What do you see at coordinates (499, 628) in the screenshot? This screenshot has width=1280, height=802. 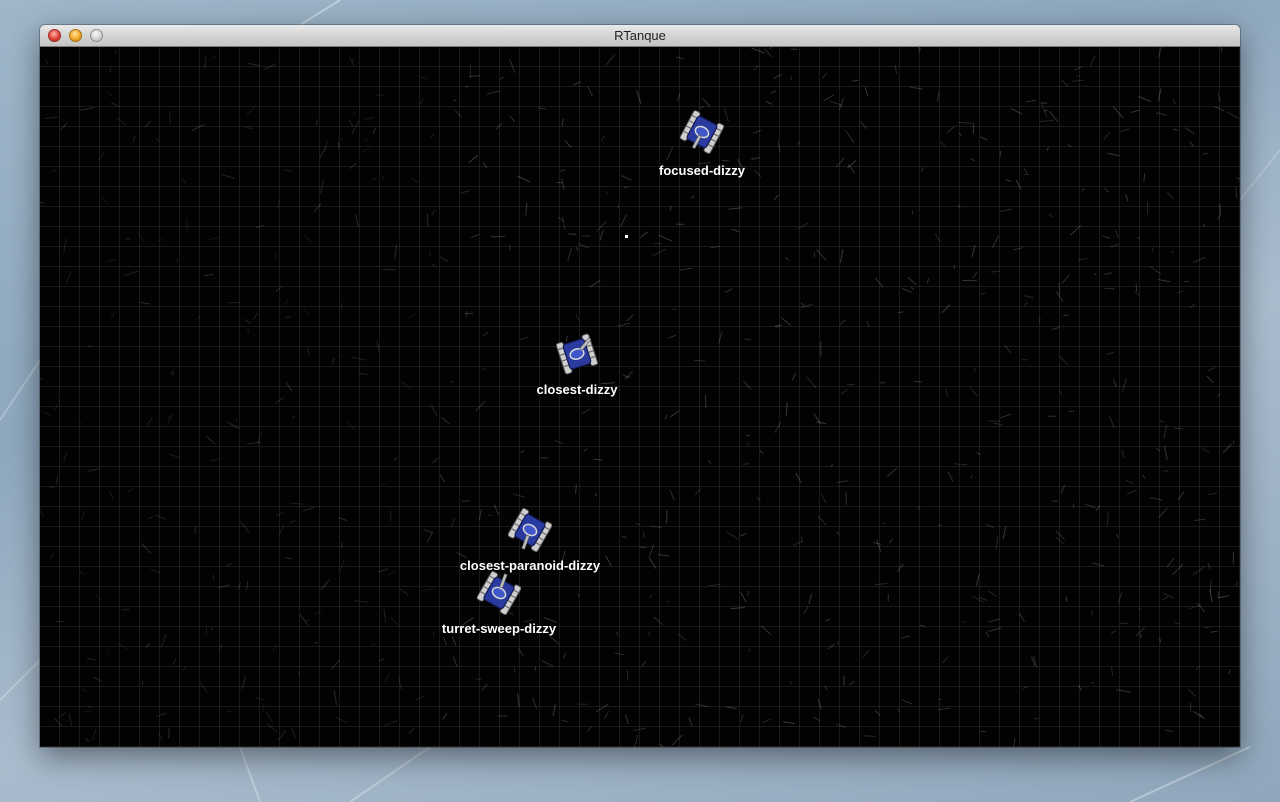 I see `bot-name-label: turret-sweep-dizzy` at bounding box center [499, 628].